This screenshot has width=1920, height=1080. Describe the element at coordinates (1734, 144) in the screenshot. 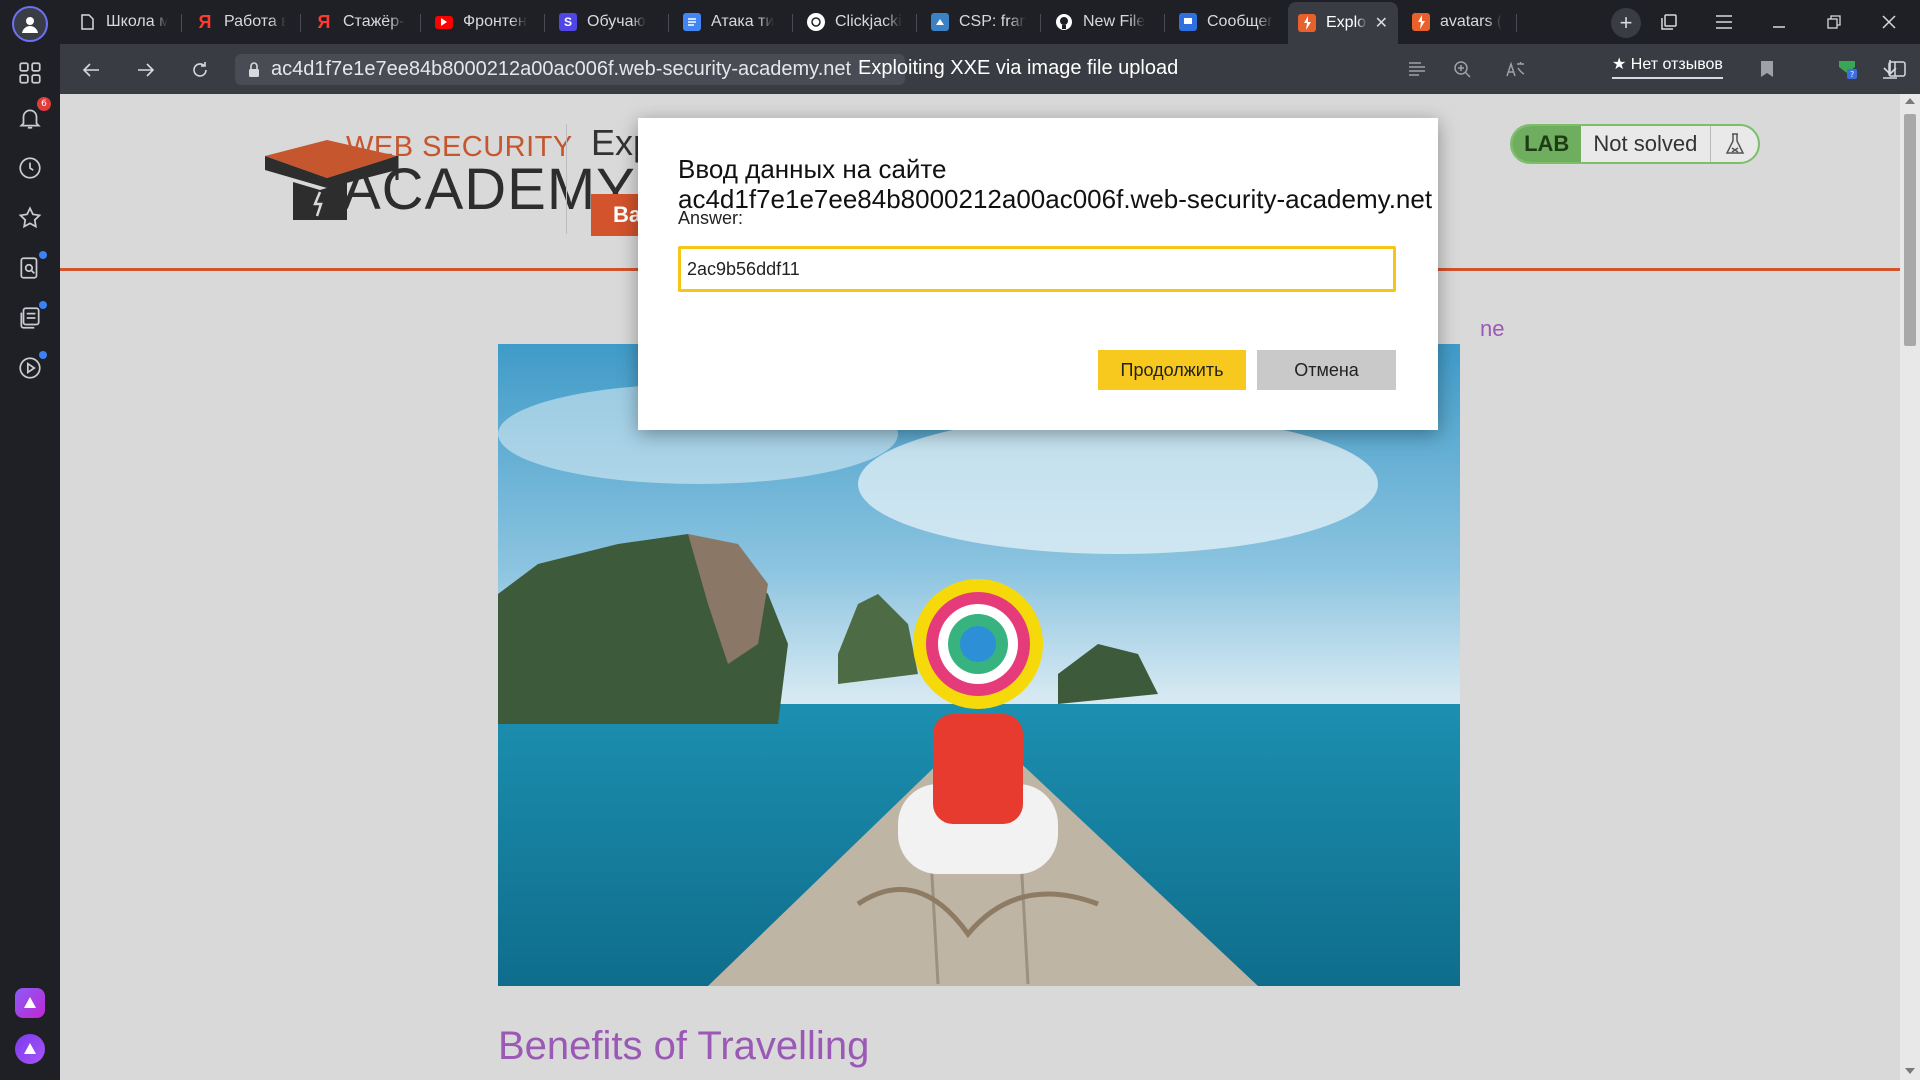

I see `flask-icon` at that location.